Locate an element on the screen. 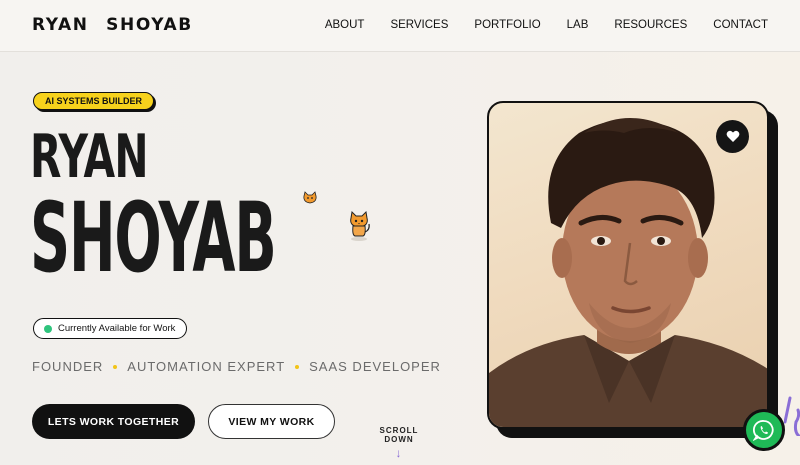 The width and height of the screenshot is (800, 465). nav-link-about: ABOUT is located at coordinates (345, 25).